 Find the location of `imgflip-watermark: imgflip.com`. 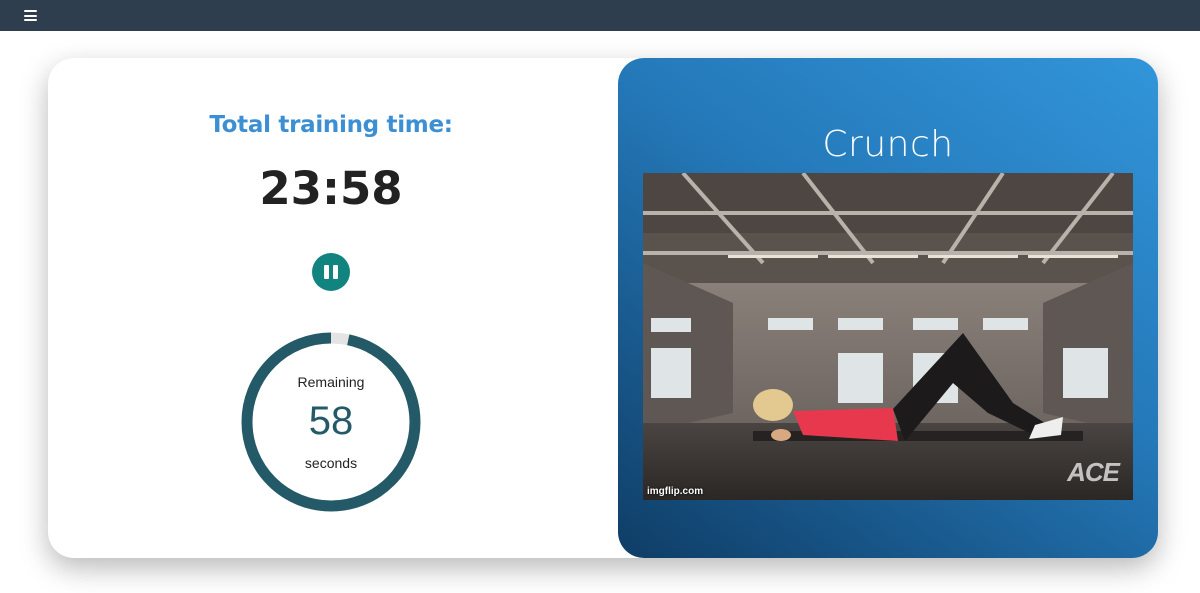

imgflip-watermark: imgflip.com is located at coordinates (675, 491).